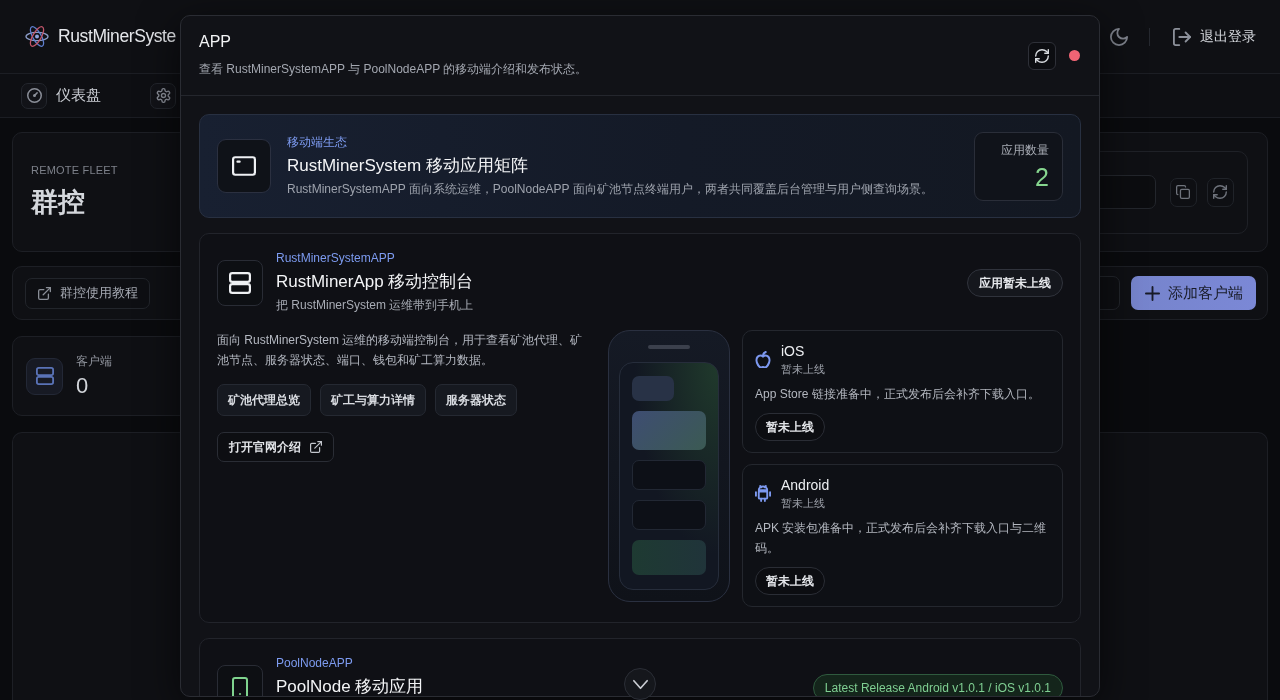 Image resolution: width=1280 pixels, height=700 pixels. I want to click on app-title: PoolNode 移动应用, so click(350, 686).